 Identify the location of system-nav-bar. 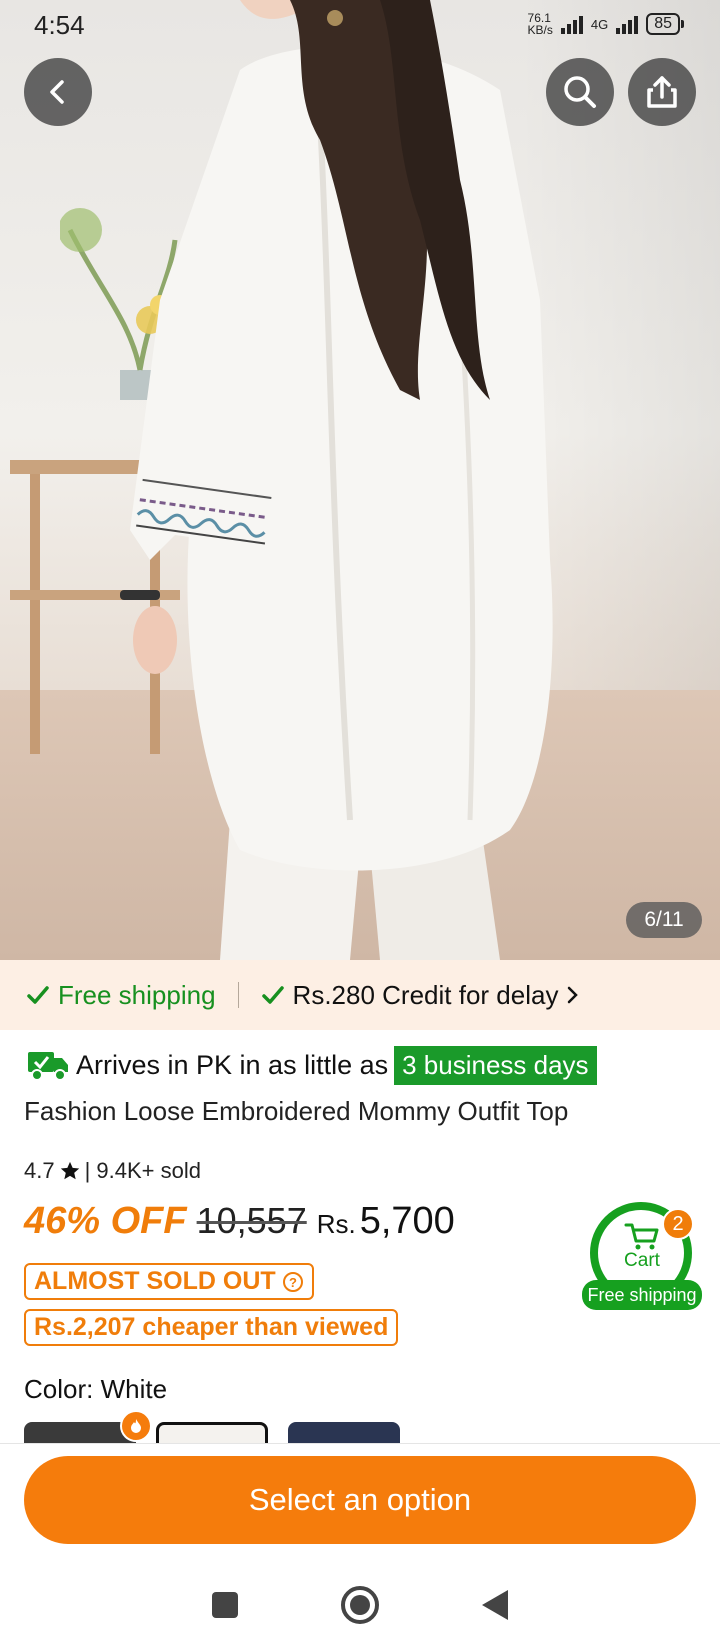
(360, 1605).